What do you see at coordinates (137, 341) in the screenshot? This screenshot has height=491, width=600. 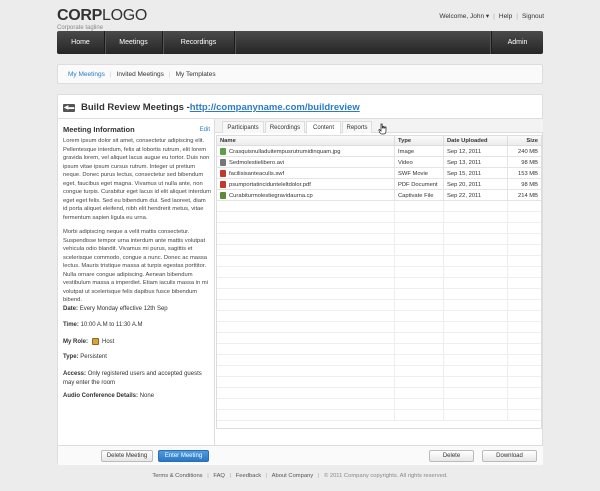 I see `role-detail: My Role: Host` at bounding box center [137, 341].